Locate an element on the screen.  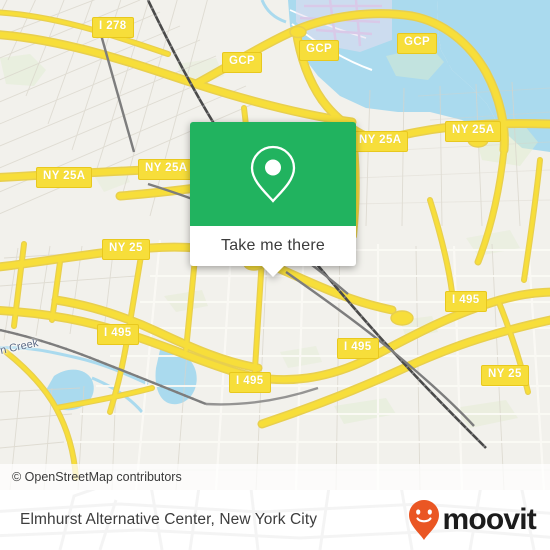
card-pointer-tail is located at coordinates (273, 271).